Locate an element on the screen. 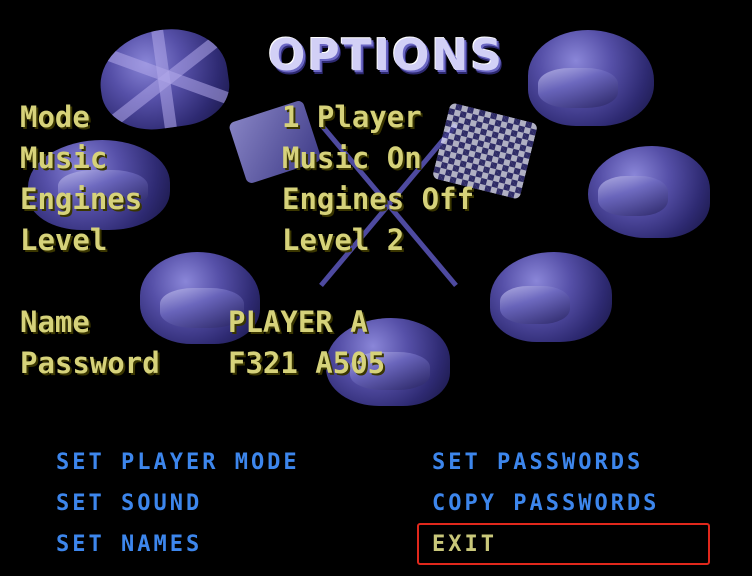 The height and width of the screenshot is (576, 752). page-title: OPTIONS is located at coordinates (386, 55).